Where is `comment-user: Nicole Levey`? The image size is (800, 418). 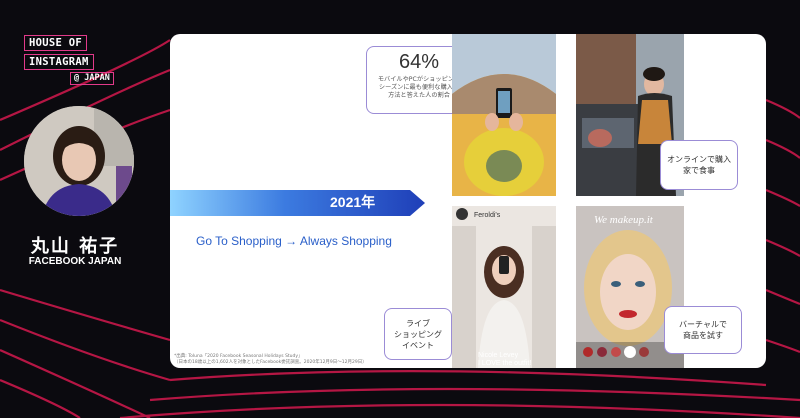 comment-user: Nicole Levey is located at coordinates (498, 355).